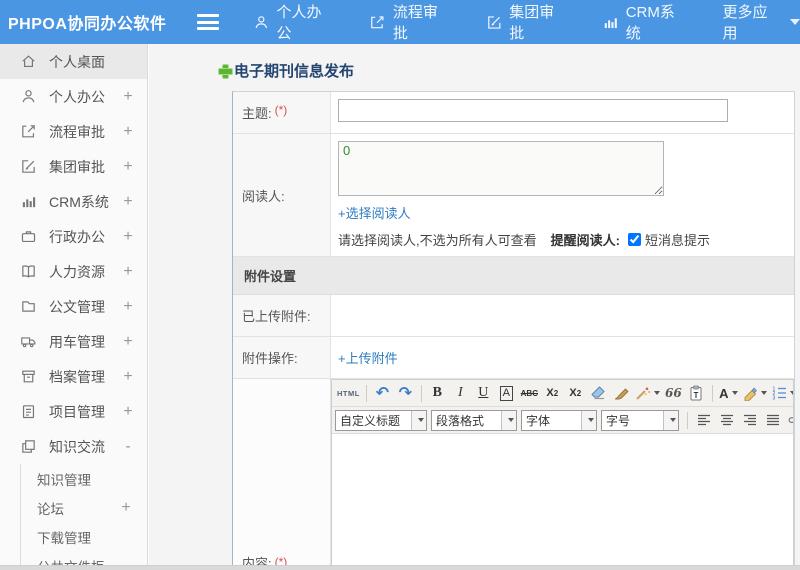 The image size is (800, 570). What do you see at coordinates (791, 420) in the screenshot?
I see `link-icon` at bounding box center [791, 420].